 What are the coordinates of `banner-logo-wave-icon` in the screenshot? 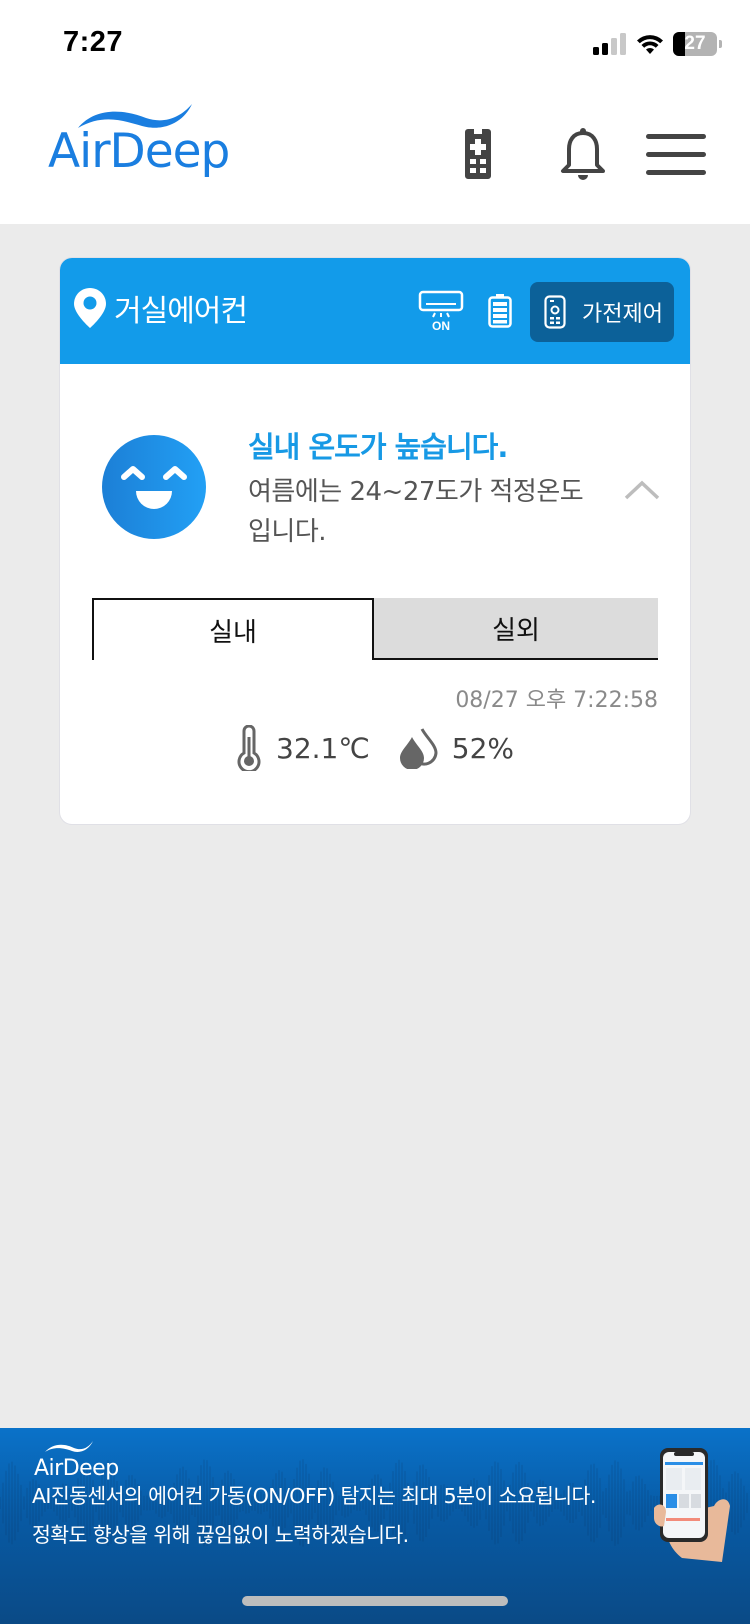 It's located at (69, 1446).